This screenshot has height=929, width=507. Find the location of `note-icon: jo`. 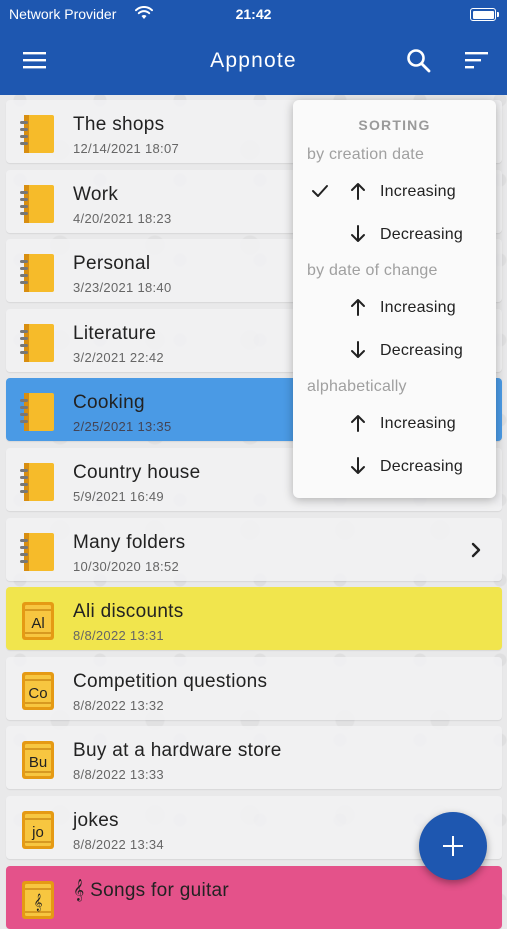

note-icon: jo is located at coordinates (38, 830).